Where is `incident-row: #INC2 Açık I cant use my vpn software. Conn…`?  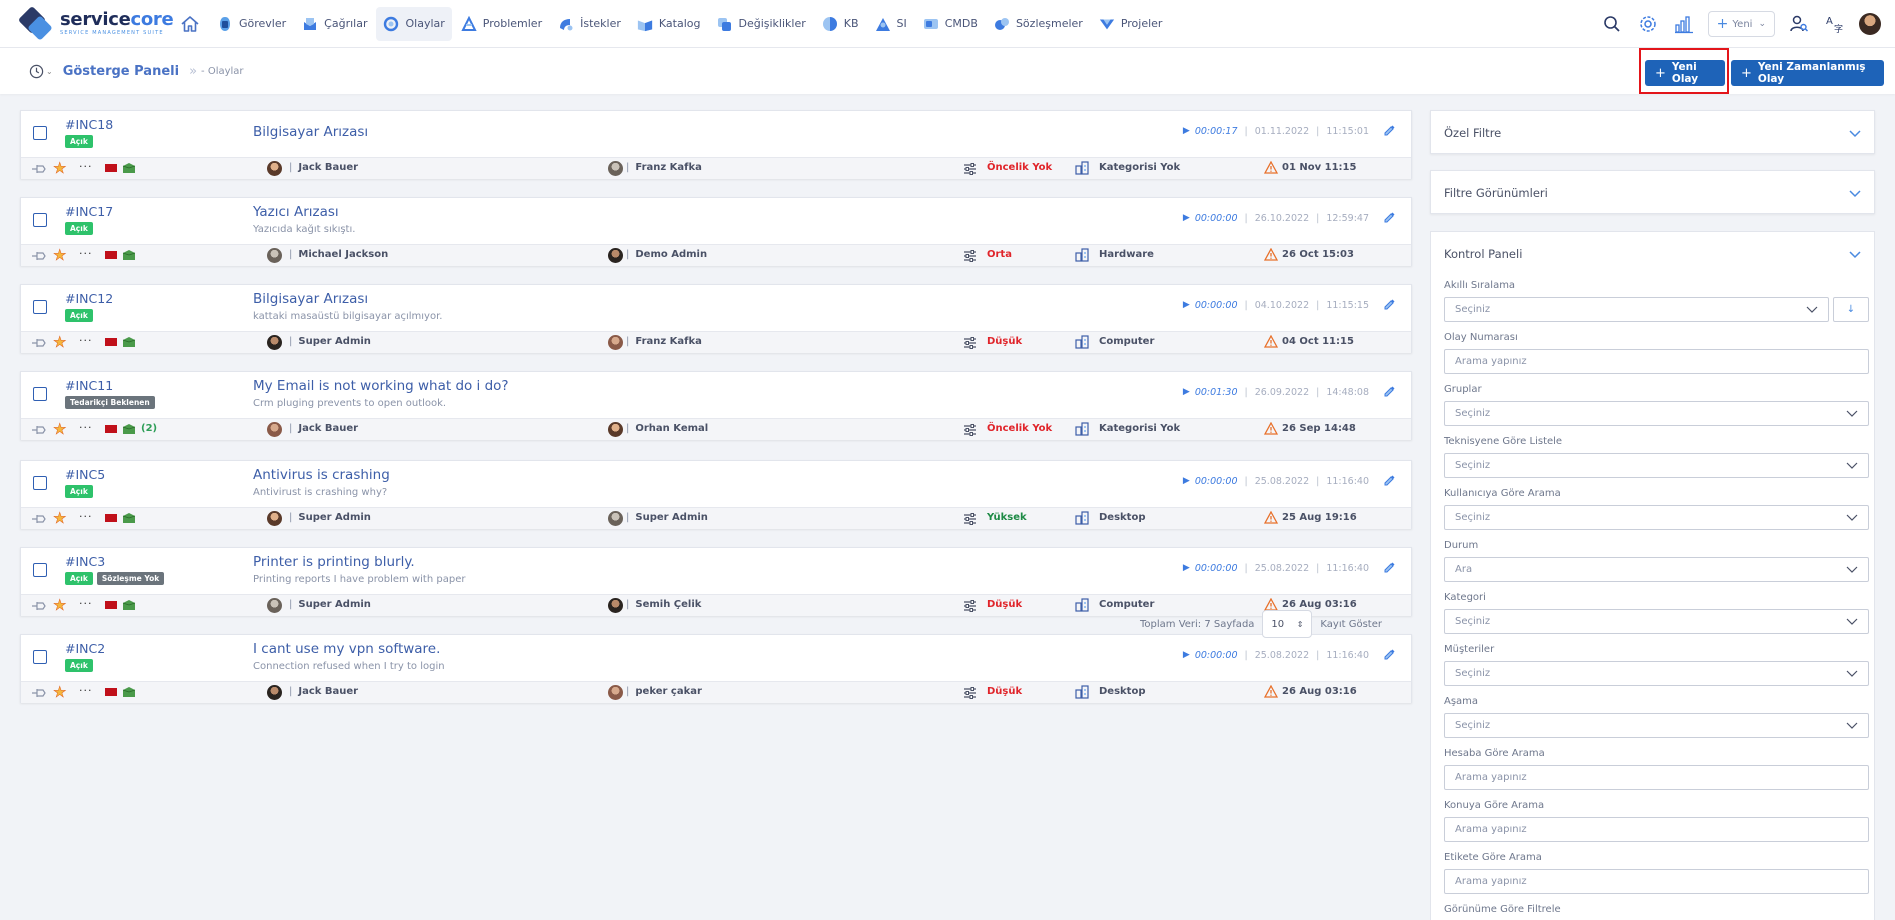
incident-row: #INC2 Açık I cant use my vpn software. Conn… is located at coordinates (716, 668).